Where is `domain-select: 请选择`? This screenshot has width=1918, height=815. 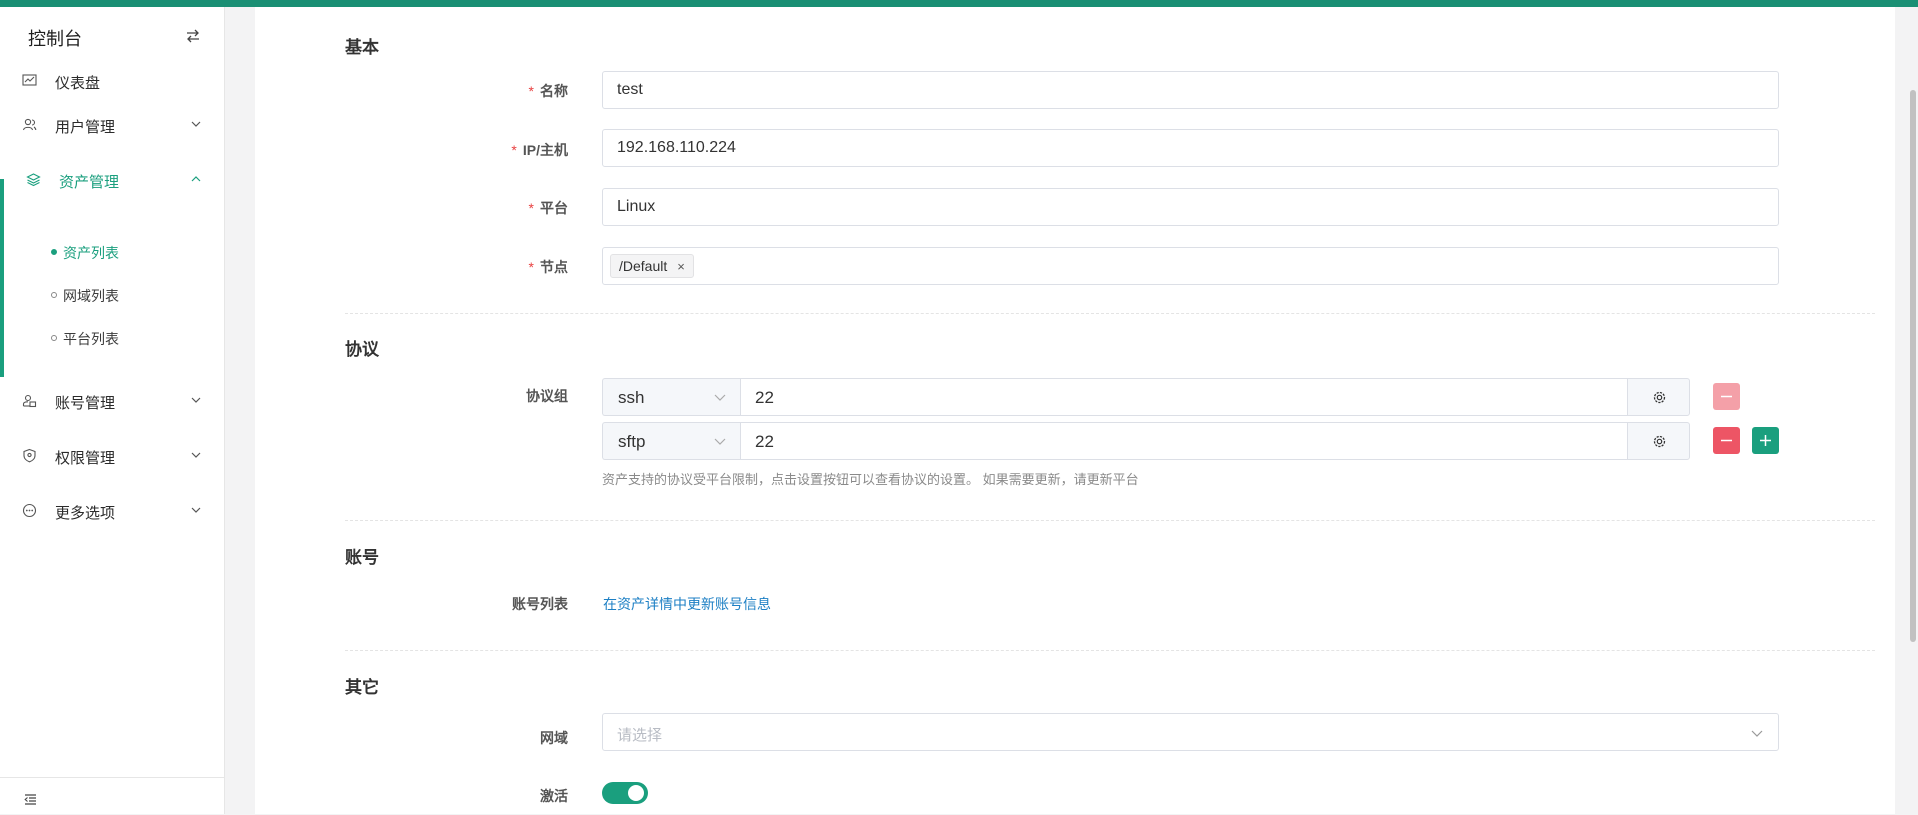 domain-select: 请选择 is located at coordinates (1190, 732).